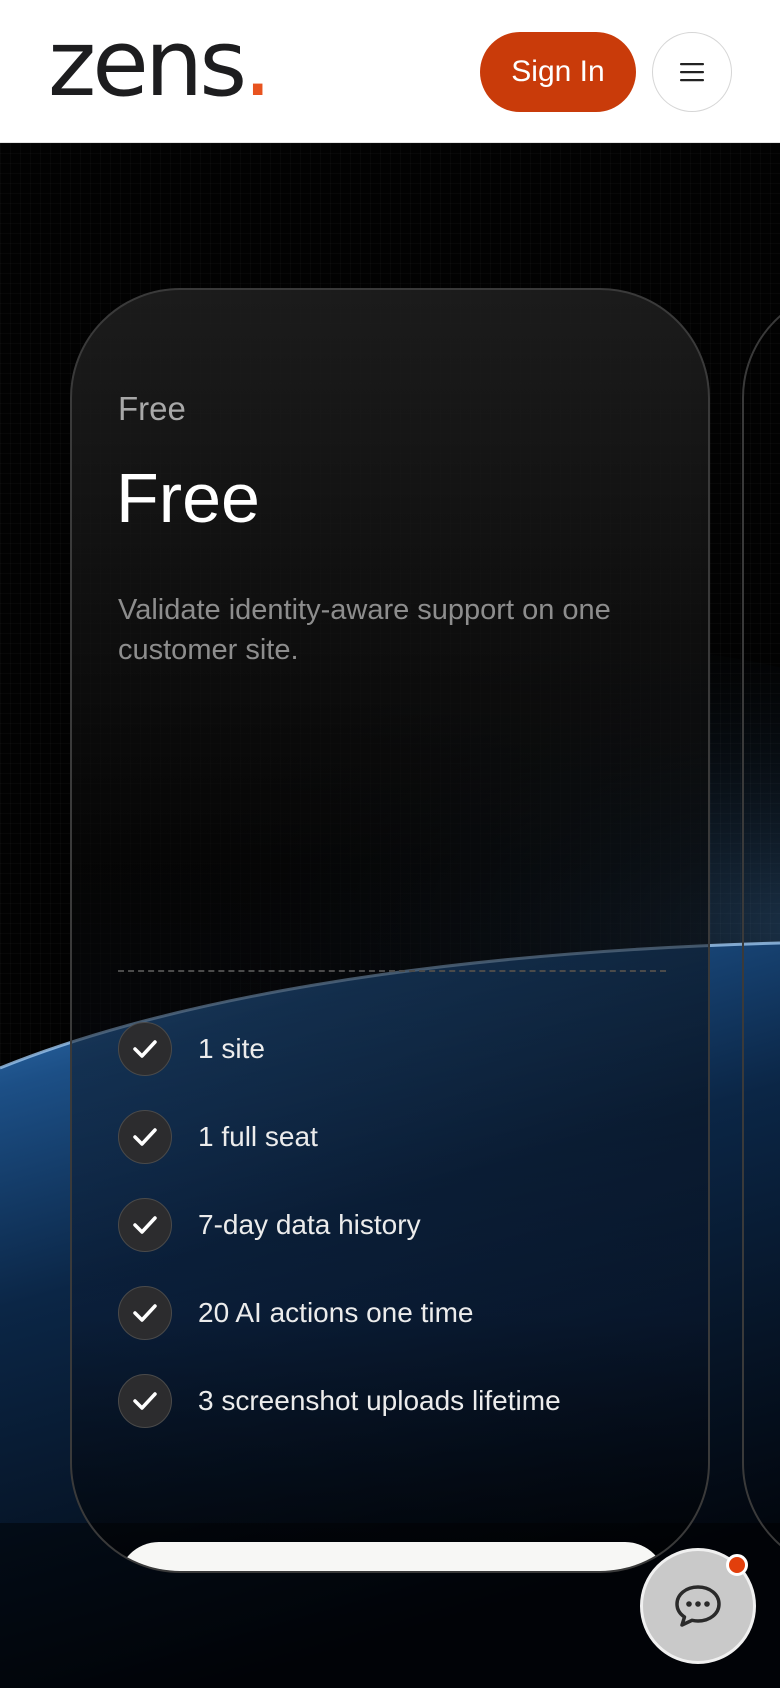  Describe the element at coordinates (160, 64) in the screenshot. I see `zens-logo: zens.` at that location.